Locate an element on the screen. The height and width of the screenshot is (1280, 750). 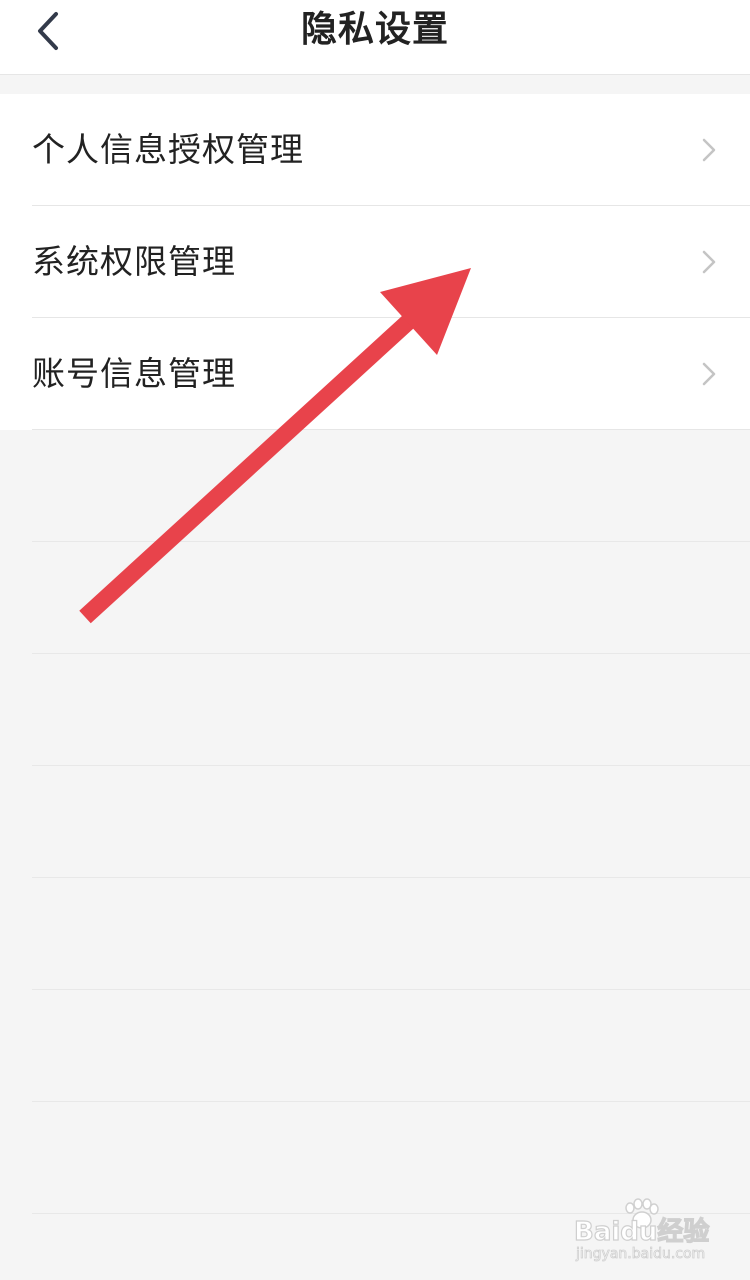
baidu-jingyan-watermark: Baidu经验 jingyan.baidu.com is located at coordinates (652, 1231).